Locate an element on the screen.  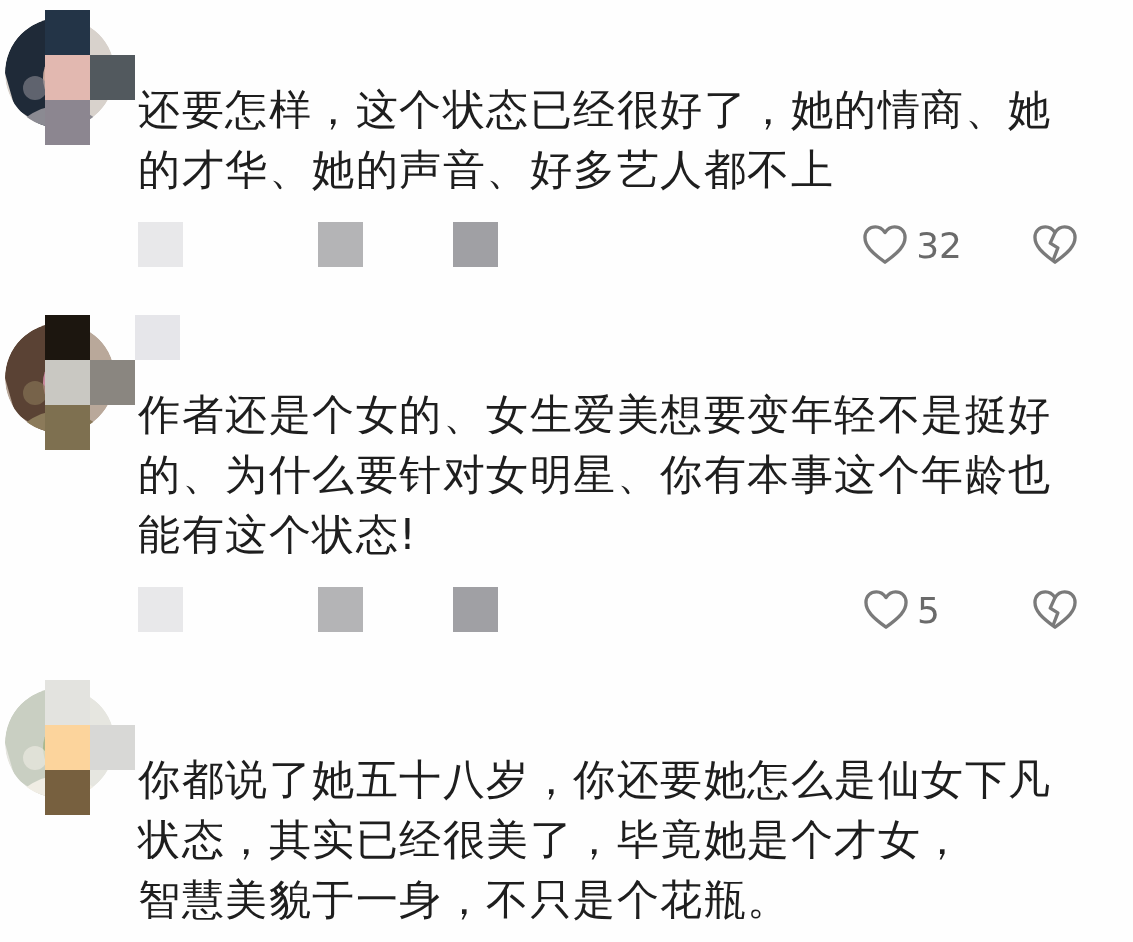
comment-text: 作者还是个女的、女生爱美想要变年轻不是挺好的、为什么要针对女明星、你有本事这个年龄也能有这个状态! is located at coordinates (595, 475).